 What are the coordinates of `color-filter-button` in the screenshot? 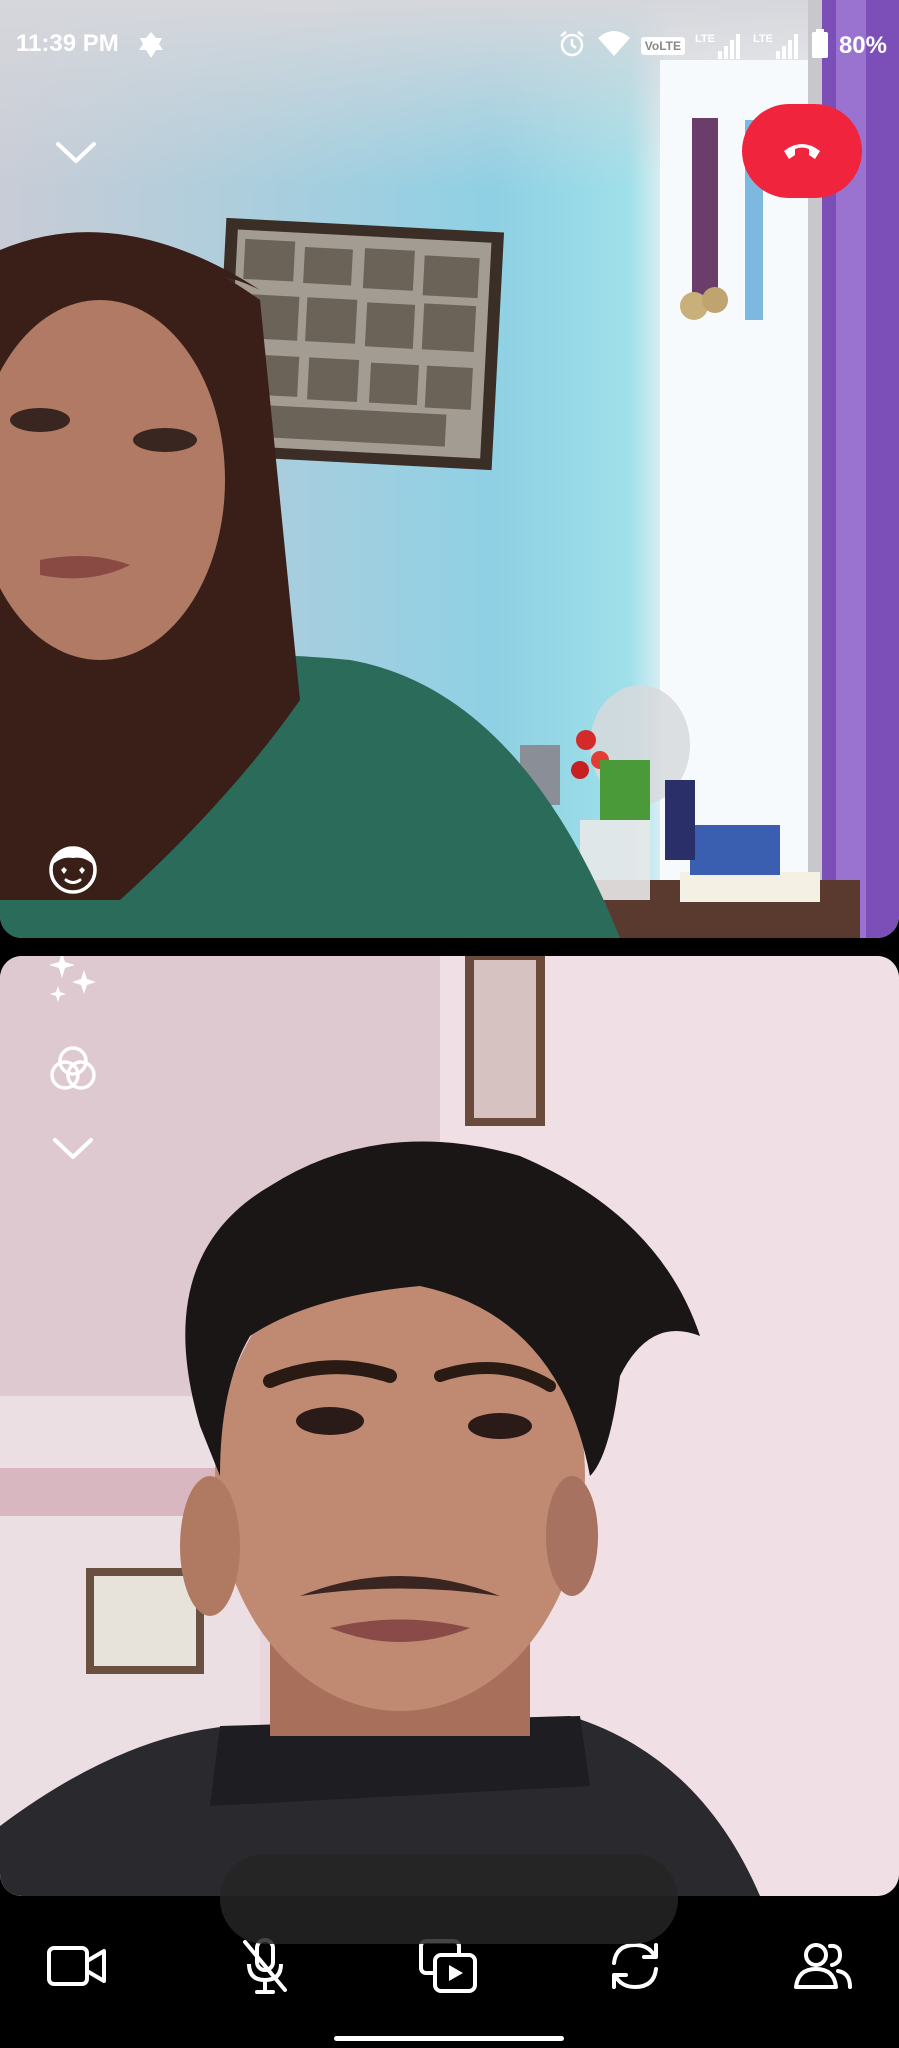 It's located at (73, 1071).